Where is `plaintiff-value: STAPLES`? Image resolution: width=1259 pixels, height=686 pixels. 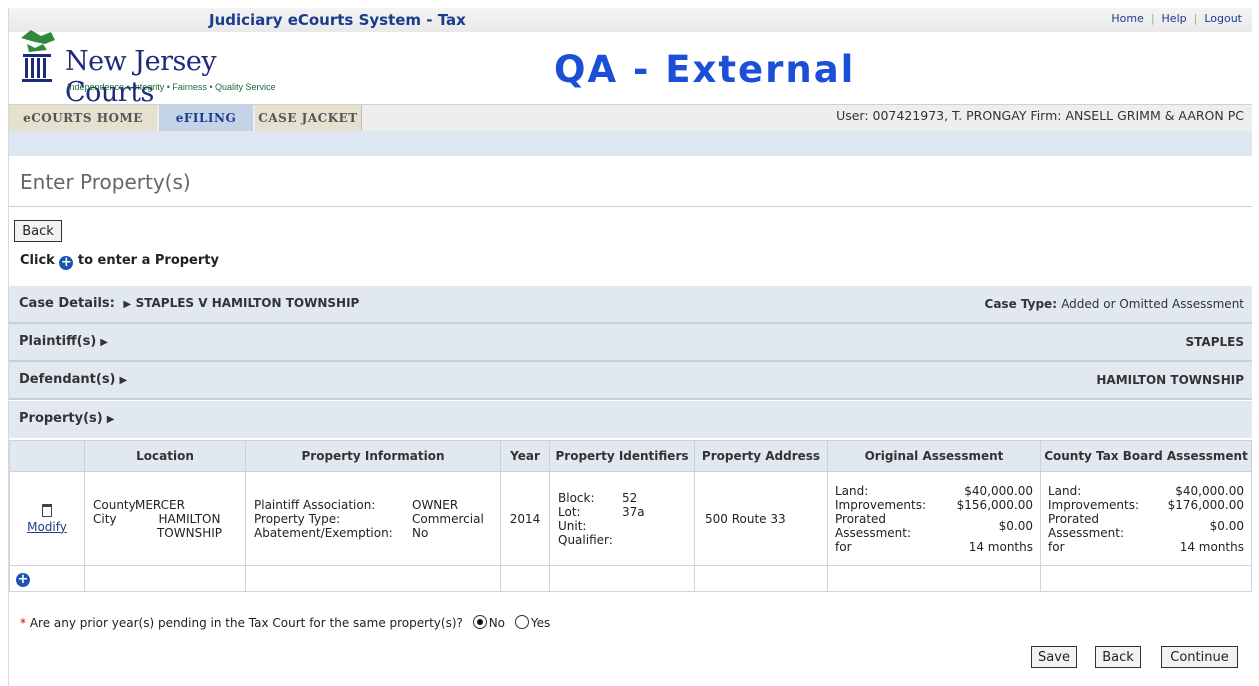 plaintiff-value: STAPLES is located at coordinates (1214, 342).